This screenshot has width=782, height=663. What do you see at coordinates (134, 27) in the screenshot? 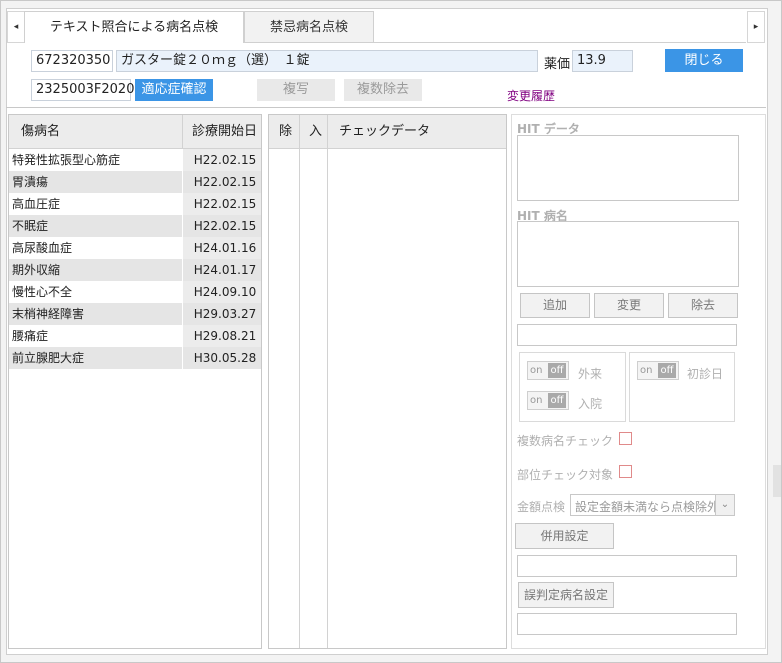
I see `tab-text-matching: テキスト照合による病名点検` at bounding box center [134, 27].